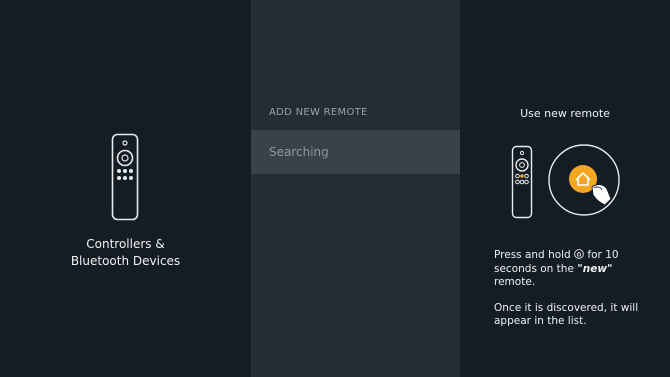 This screenshot has width=670, height=377. What do you see at coordinates (532, 255) in the screenshot?
I see `instruction-text: Press and hold` at bounding box center [532, 255].